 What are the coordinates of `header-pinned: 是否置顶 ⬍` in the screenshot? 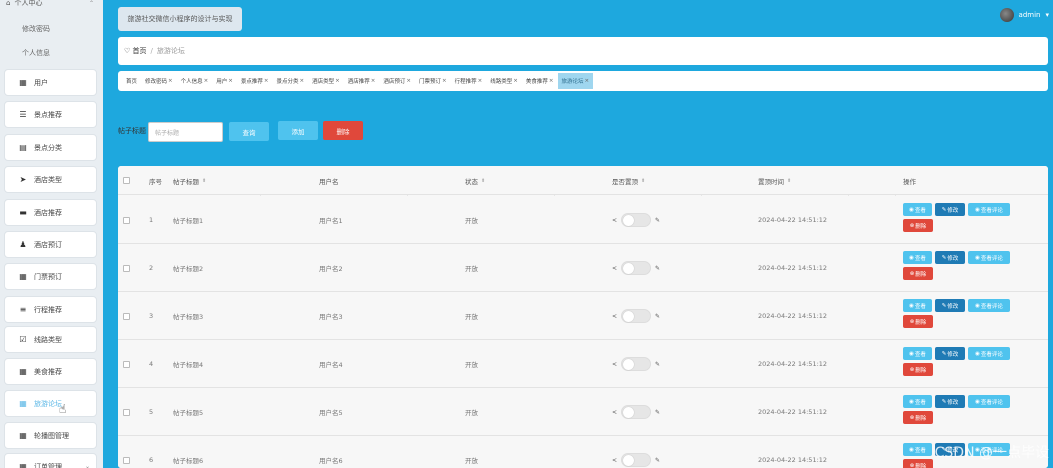 It's located at (628, 180).